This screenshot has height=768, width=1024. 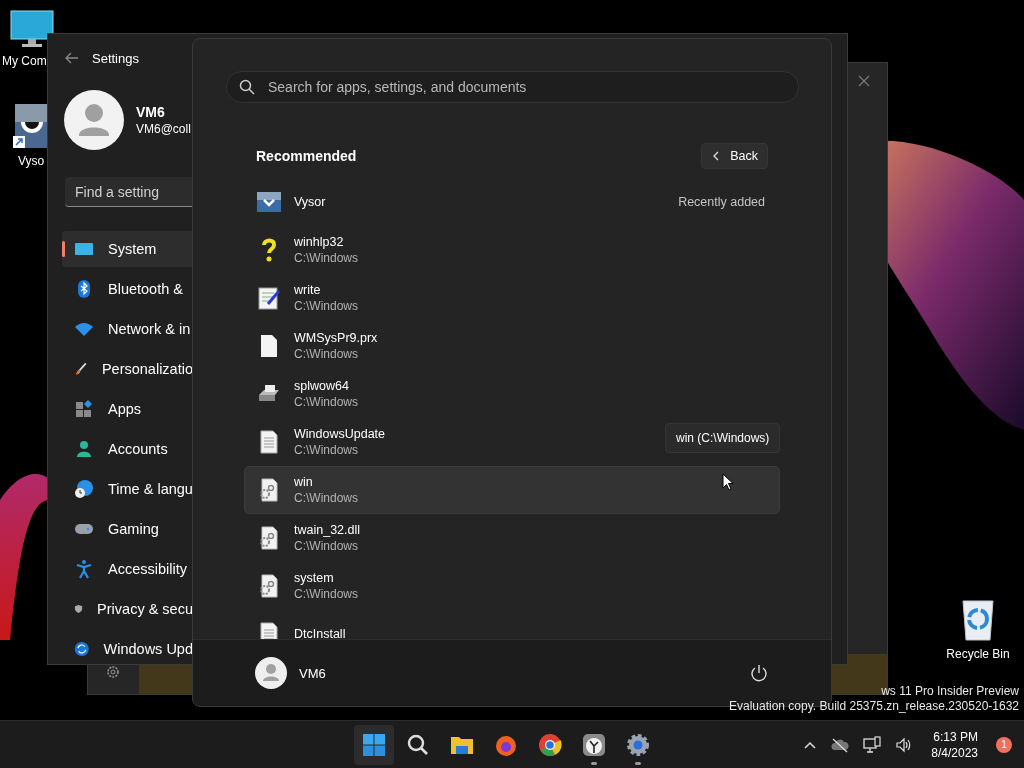 What do you see at coordinates (954, 744) in the screenshot?
I see `clock: 6:13 PM 8/4/2023` at bounding box center [954, 744].